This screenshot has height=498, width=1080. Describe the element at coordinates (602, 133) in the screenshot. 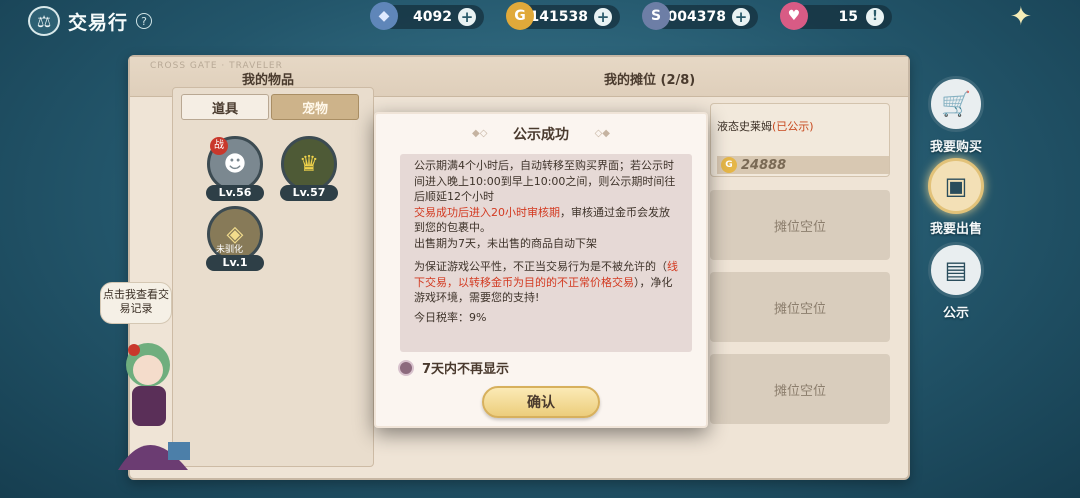

I see `title-deco-right-icon: ◇◆` at that location.